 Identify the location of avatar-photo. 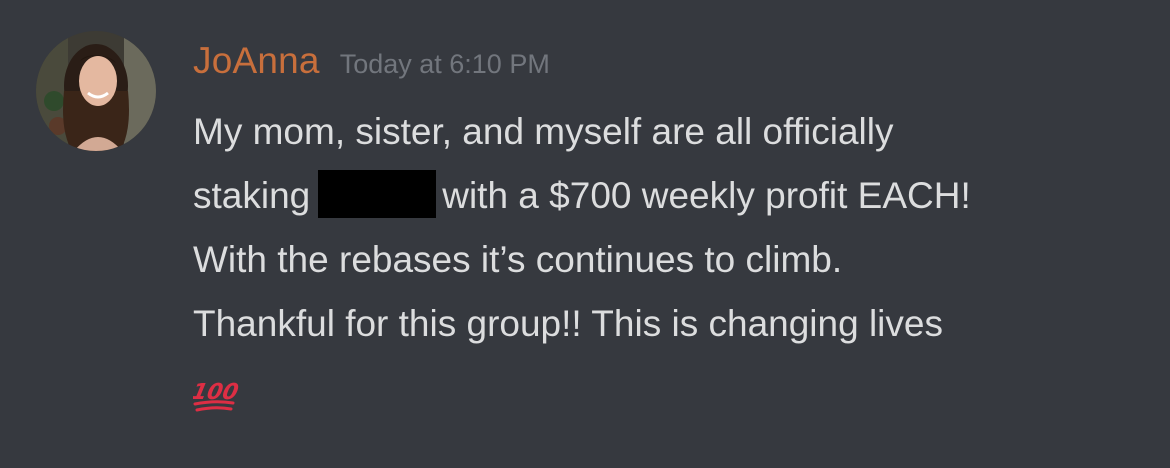
(96, 91).